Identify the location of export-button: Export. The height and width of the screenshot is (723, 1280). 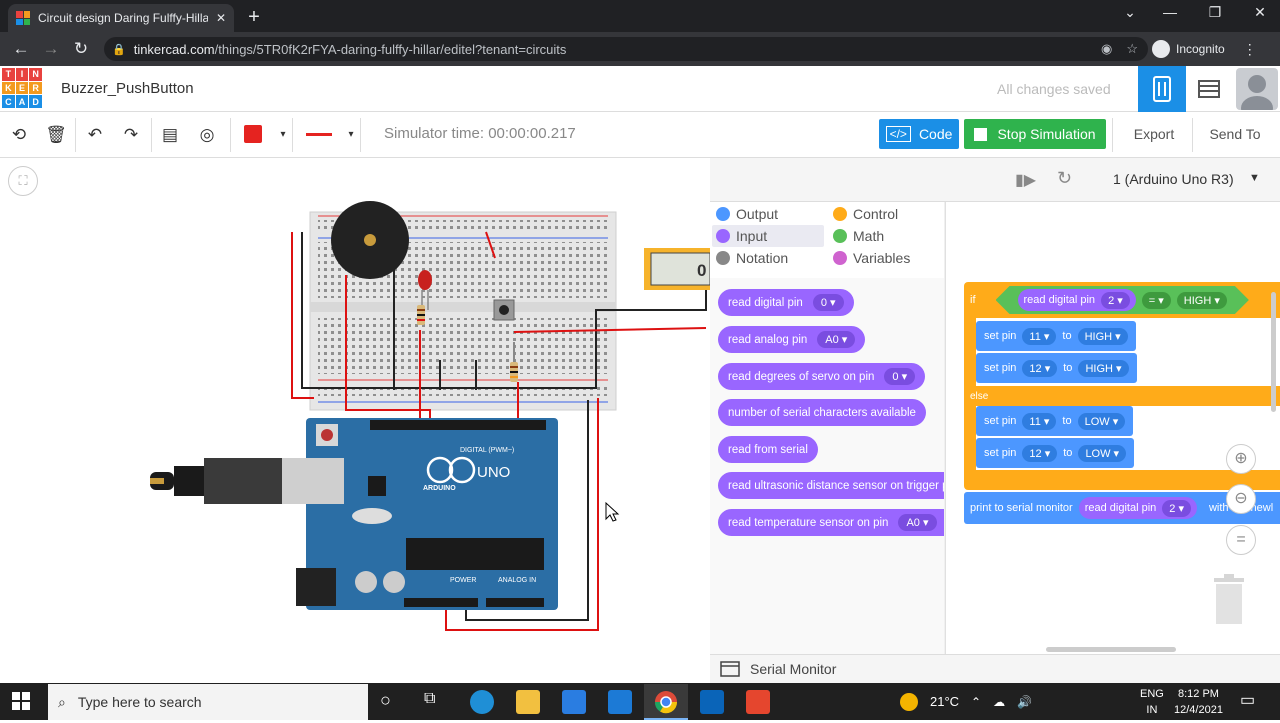
(1154, 134).